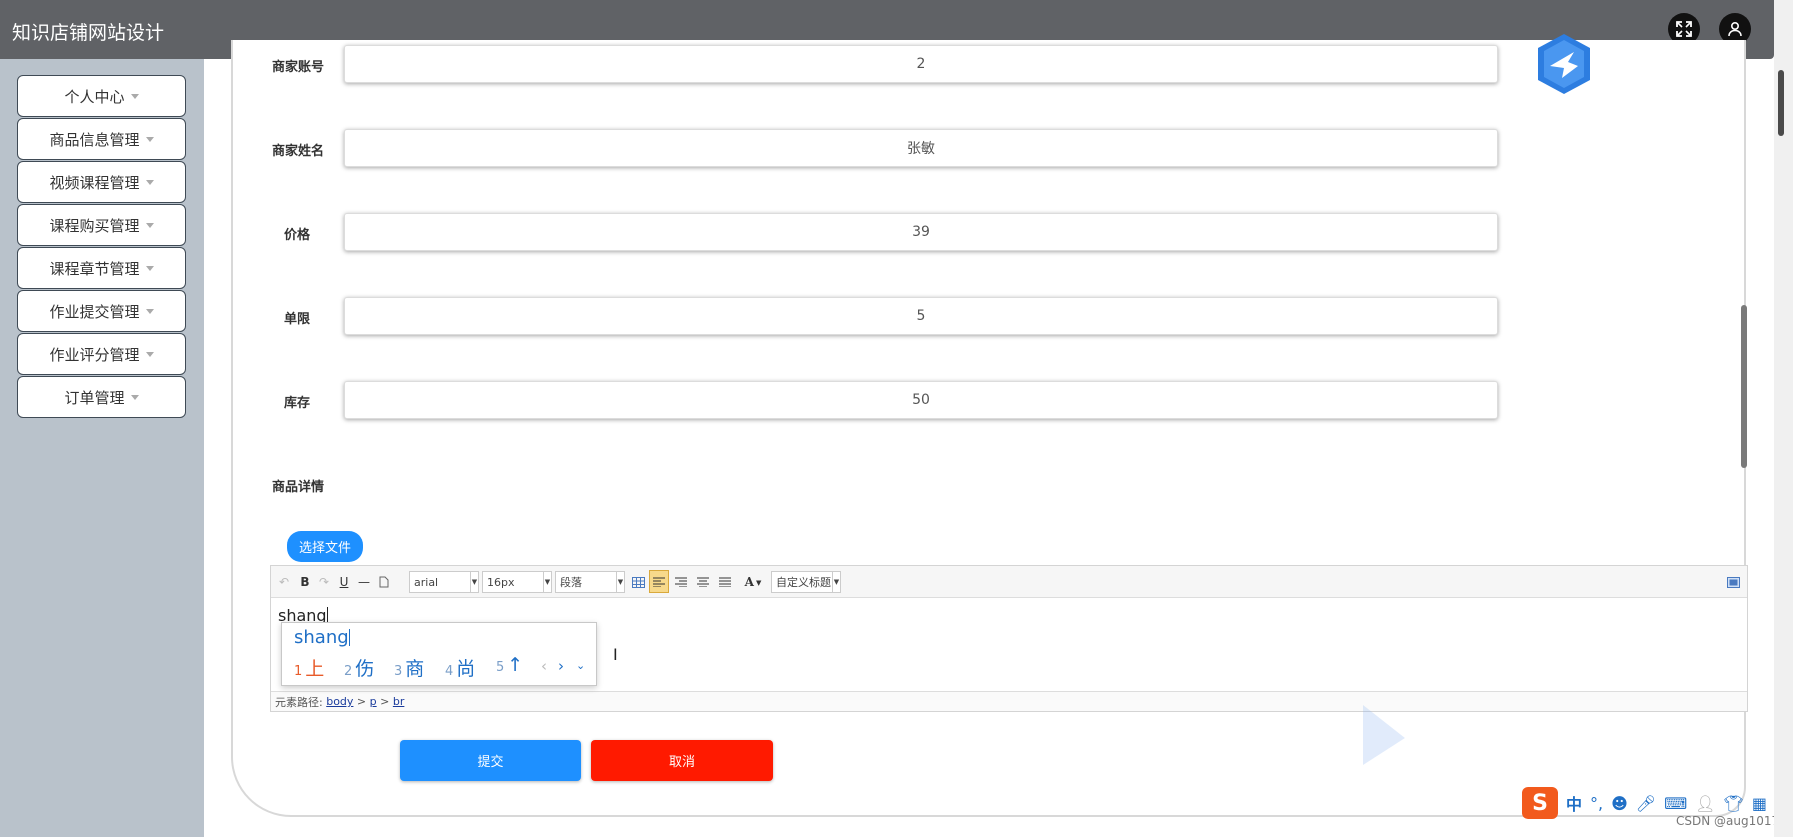 The width and height of the screenshot is (1793, 837). Describe the element at coordinates (344, 582) in the screenshot. I see `underline-icon: U` at that location.